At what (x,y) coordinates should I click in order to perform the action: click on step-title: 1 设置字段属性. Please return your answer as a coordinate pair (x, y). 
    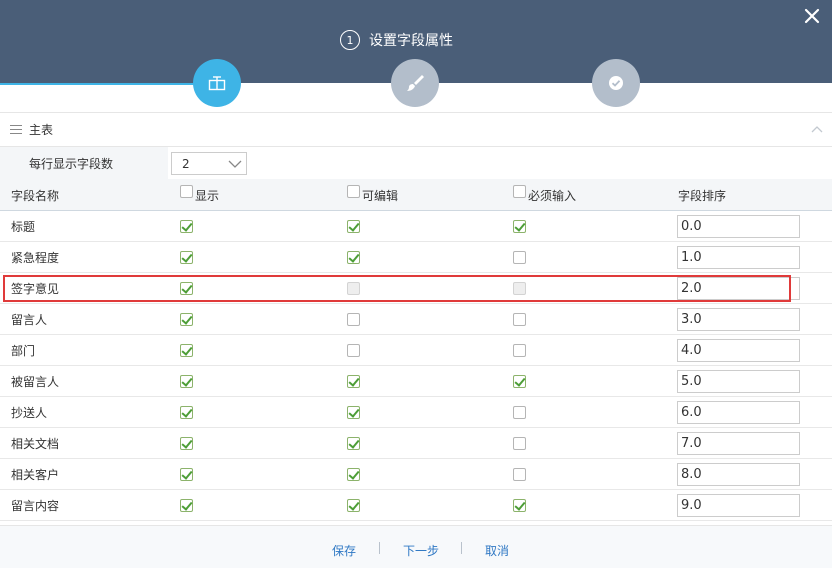
    Looking at the image, I should click on (396, 40).